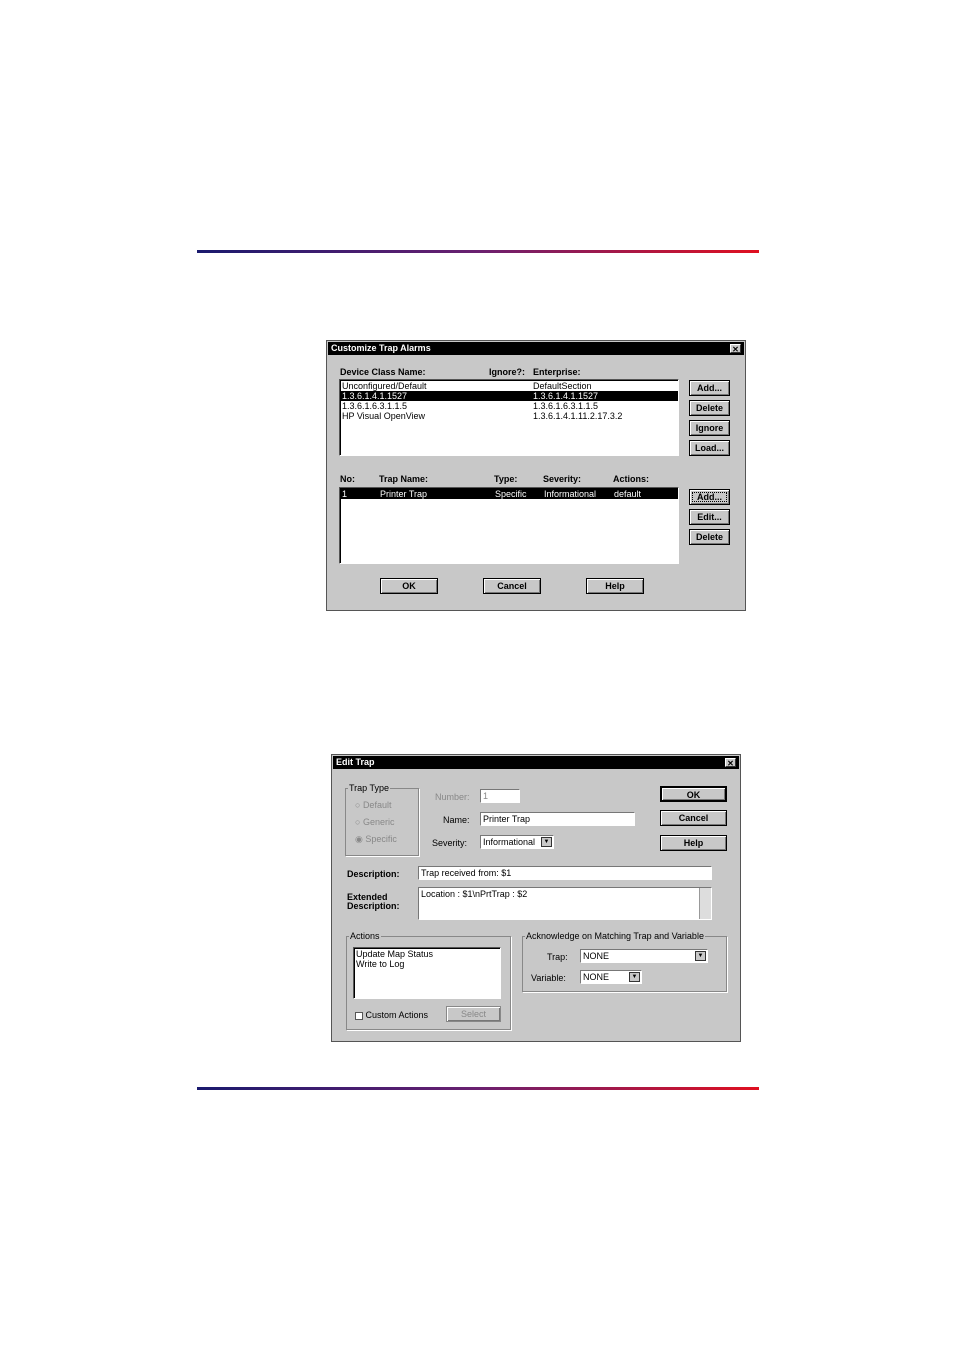 The height and width of the screenshot is (1351, 954). I want to click on extended-description-field: Location : $1\nPrtTrap : $2, so click(565, 903).